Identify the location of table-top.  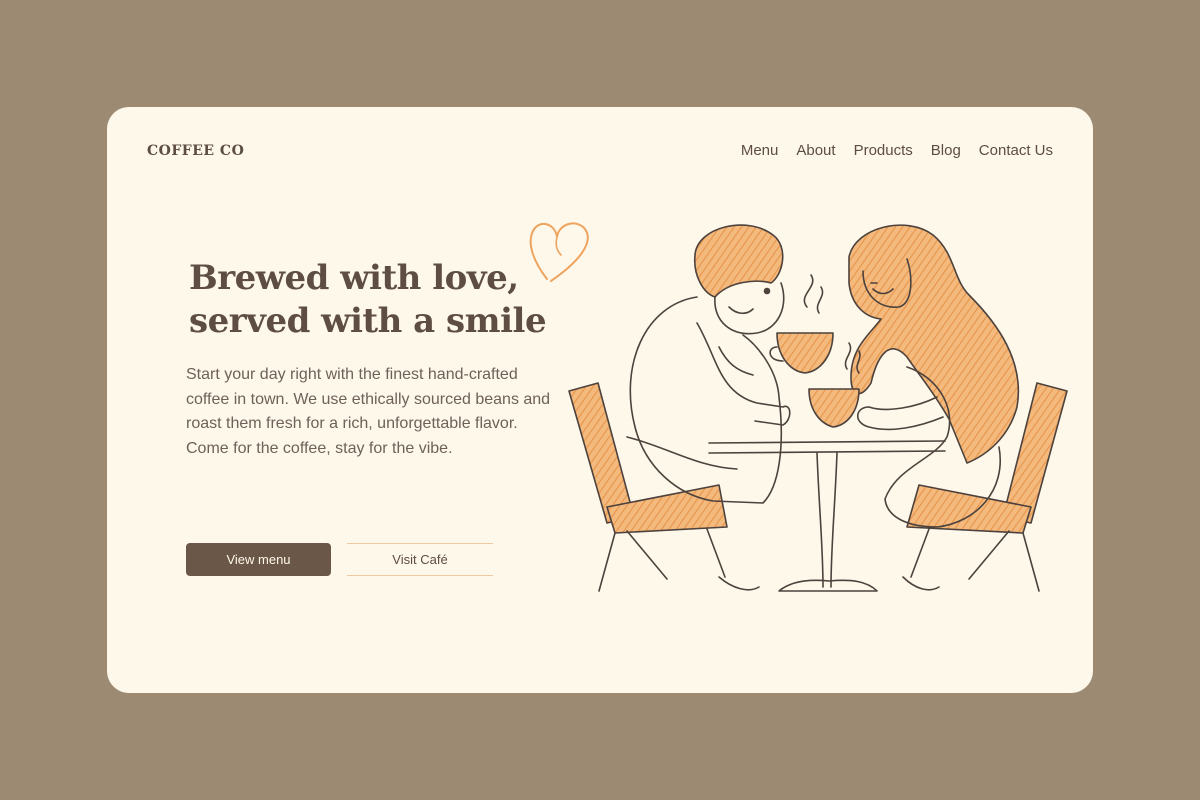
(827, 447).